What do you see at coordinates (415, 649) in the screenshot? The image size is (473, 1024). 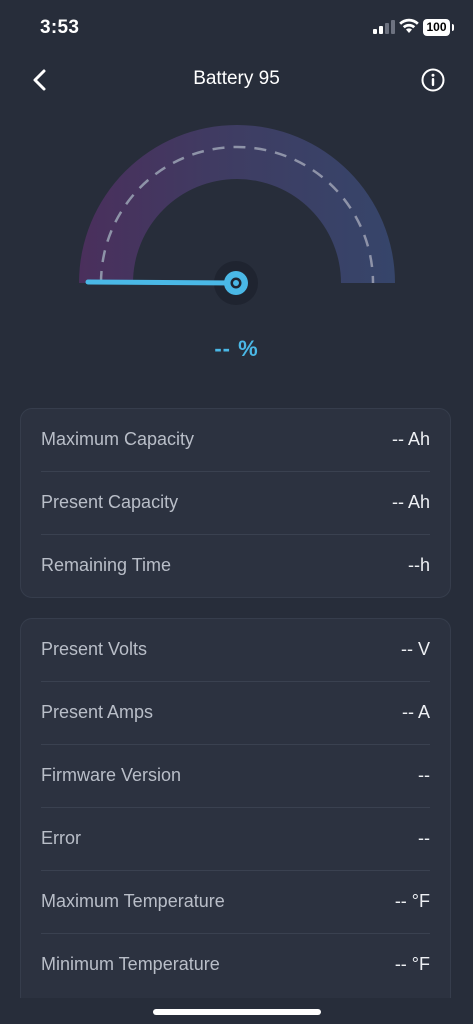 I see `present-volts-value: -- V` at bounding box center [415, 649].